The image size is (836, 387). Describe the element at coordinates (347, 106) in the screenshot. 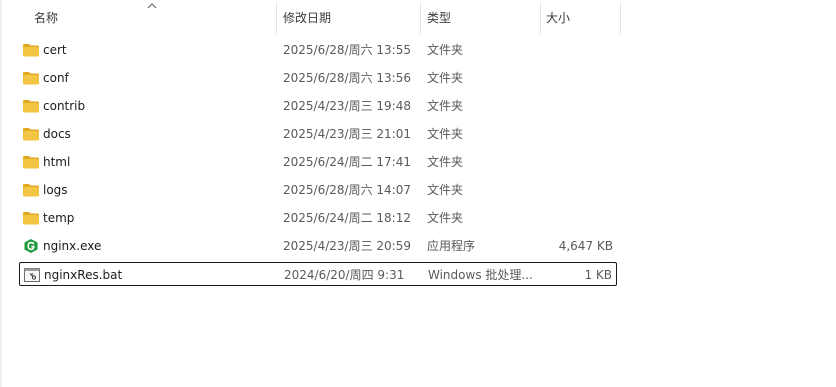

I see `file-modified-date: 2025/4/23/周三 19:48` at that location.